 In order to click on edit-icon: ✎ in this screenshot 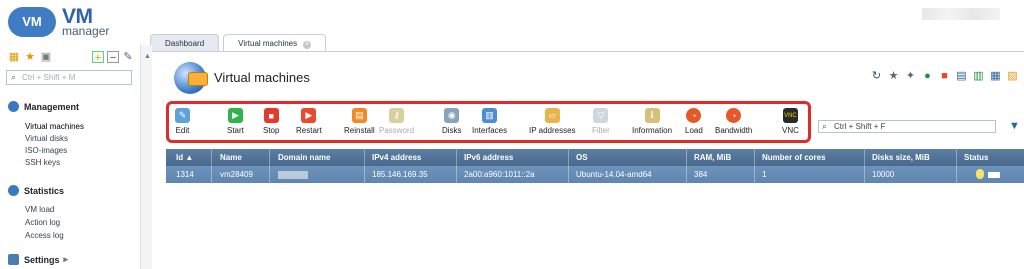, I will do `click(182, 115)`.